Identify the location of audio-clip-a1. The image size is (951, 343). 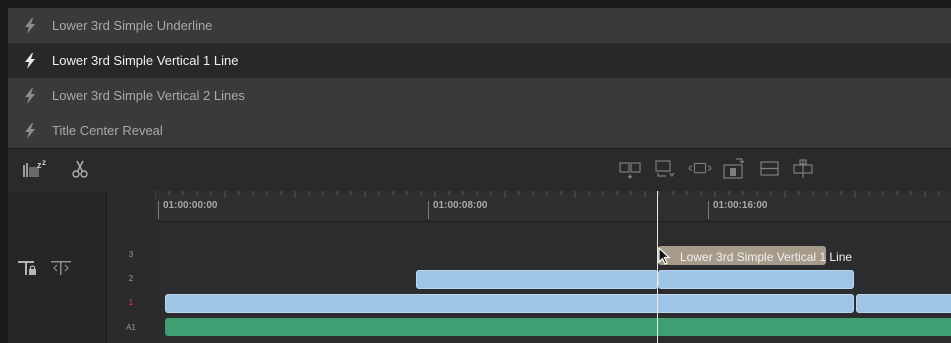
(558, 327).